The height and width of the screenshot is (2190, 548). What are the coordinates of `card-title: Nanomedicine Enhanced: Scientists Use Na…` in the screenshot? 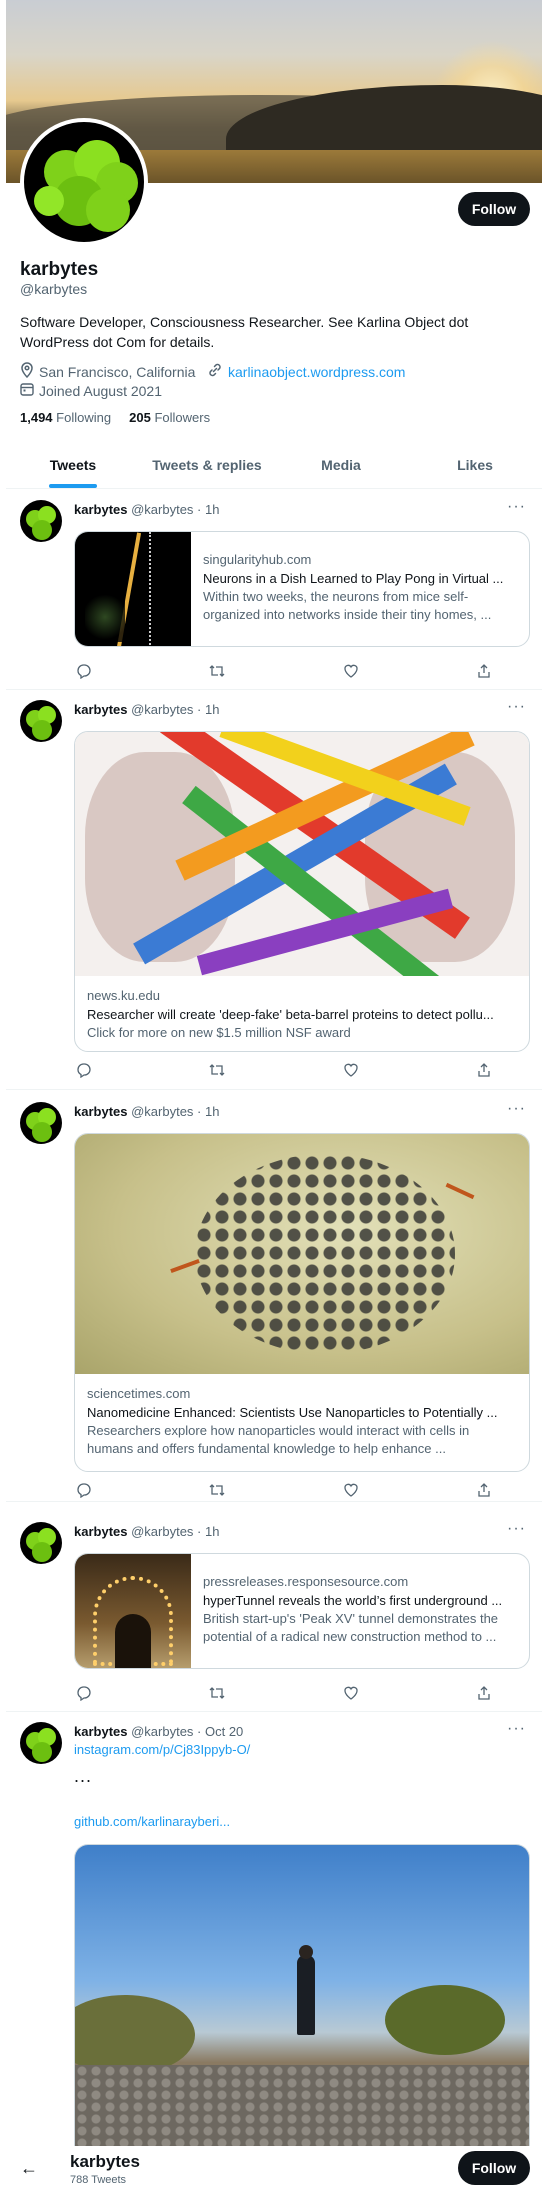 It's located at (292, 1412).